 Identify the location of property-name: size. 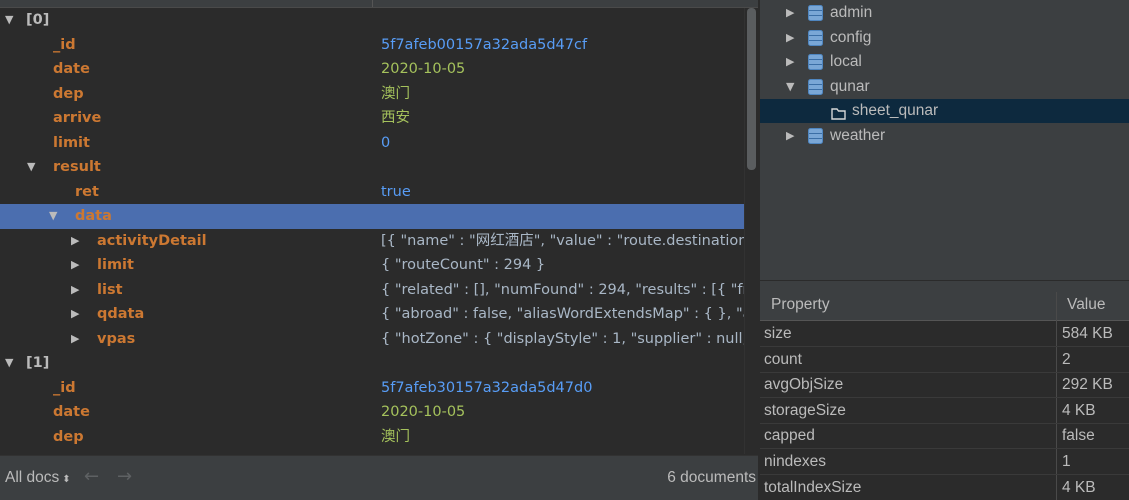
(778, 333).